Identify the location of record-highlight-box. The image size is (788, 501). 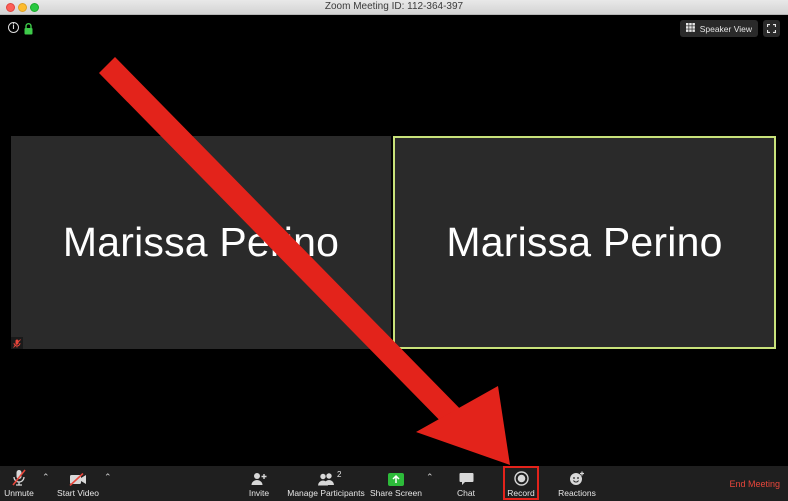
(521, 483).